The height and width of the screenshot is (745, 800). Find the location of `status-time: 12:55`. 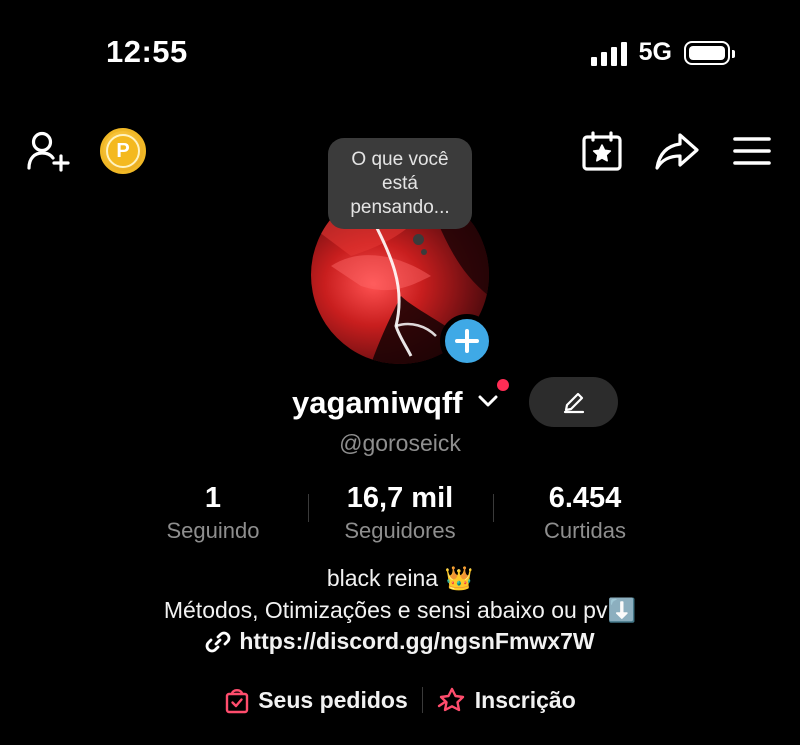

status-time: 12:55 is located at coordinates (147, 51).